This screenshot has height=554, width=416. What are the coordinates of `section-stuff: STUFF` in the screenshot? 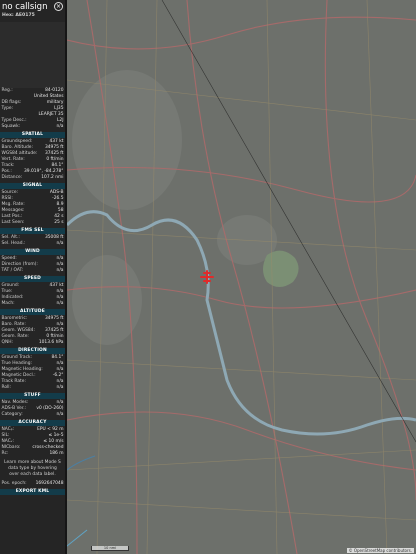 It's located at (32, 396).